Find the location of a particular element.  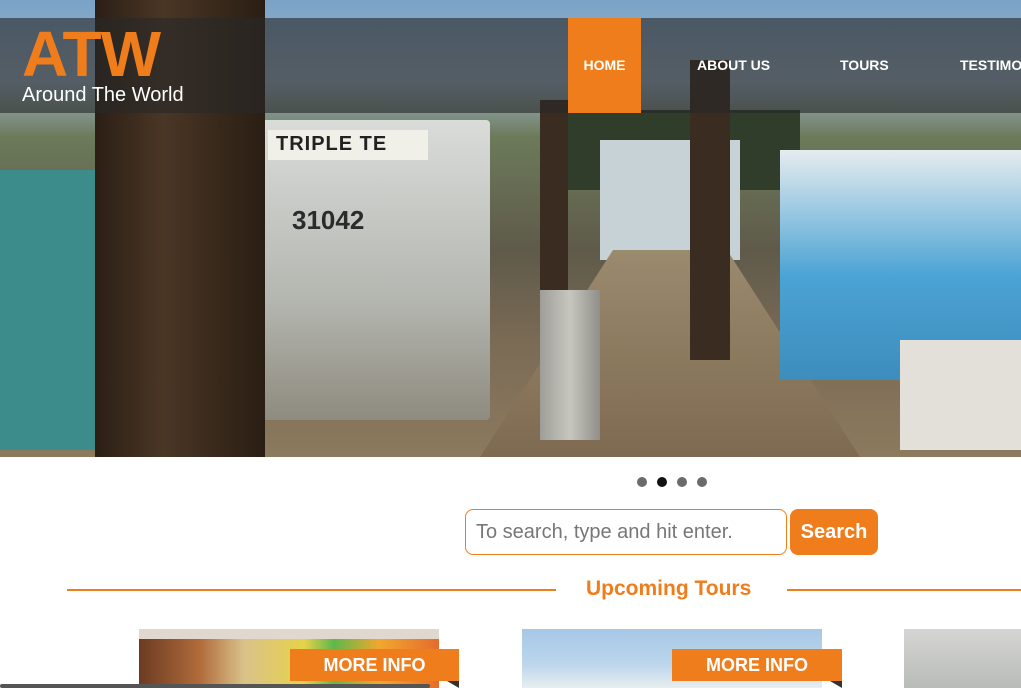

hero-boat-sign: TRIPLE TE is located at coordinates (348, 145).